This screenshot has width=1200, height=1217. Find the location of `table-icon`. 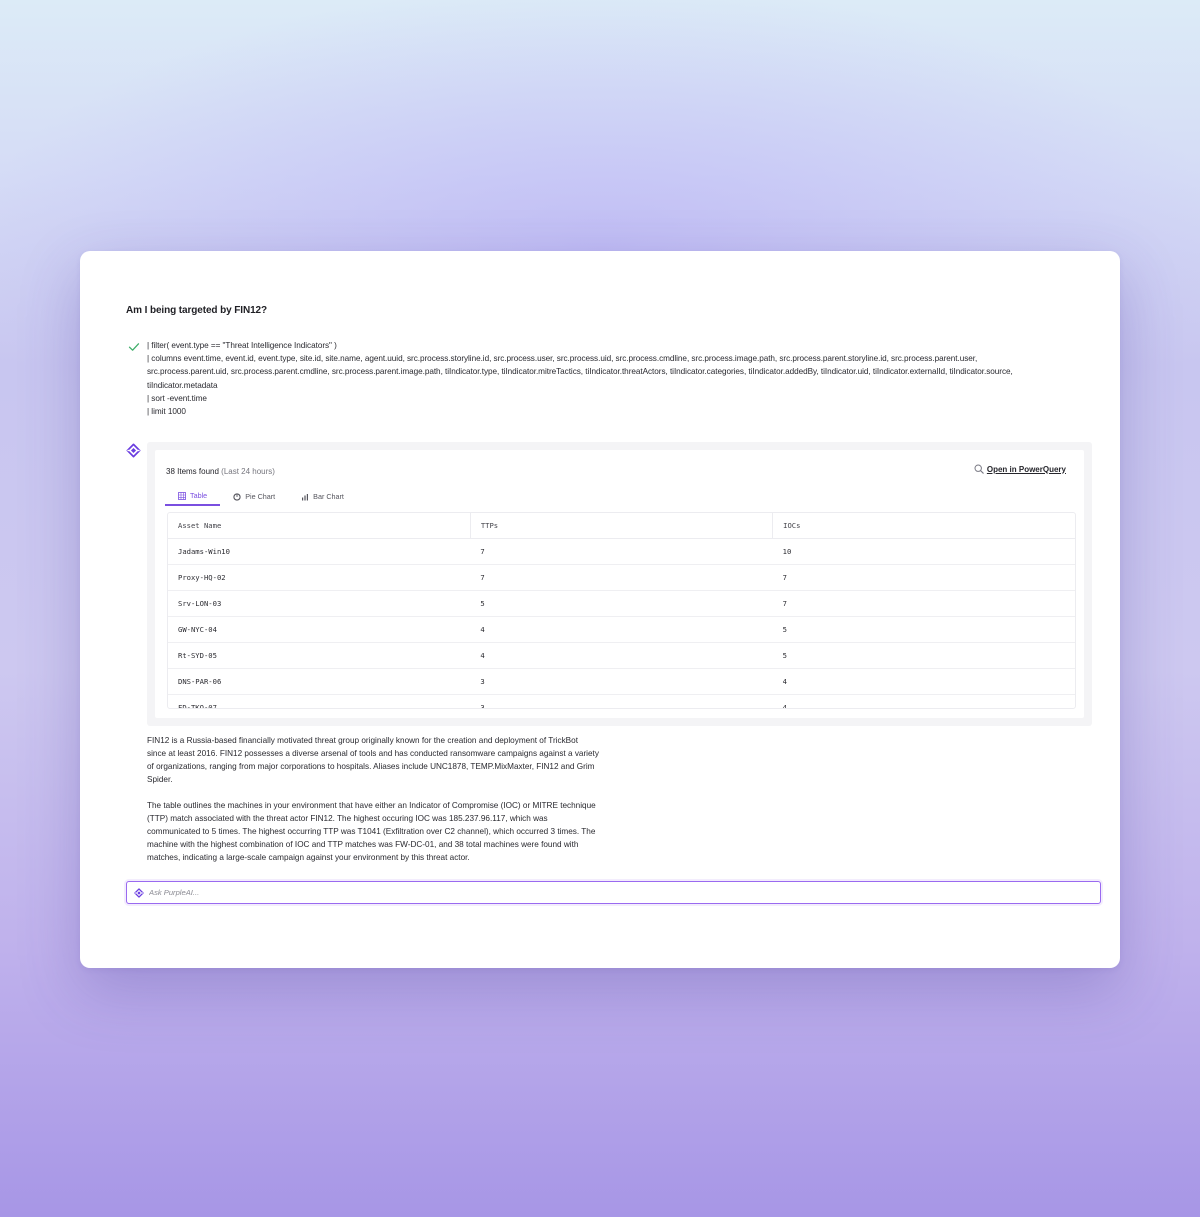

table-icon is located at coordinates (182, 495).